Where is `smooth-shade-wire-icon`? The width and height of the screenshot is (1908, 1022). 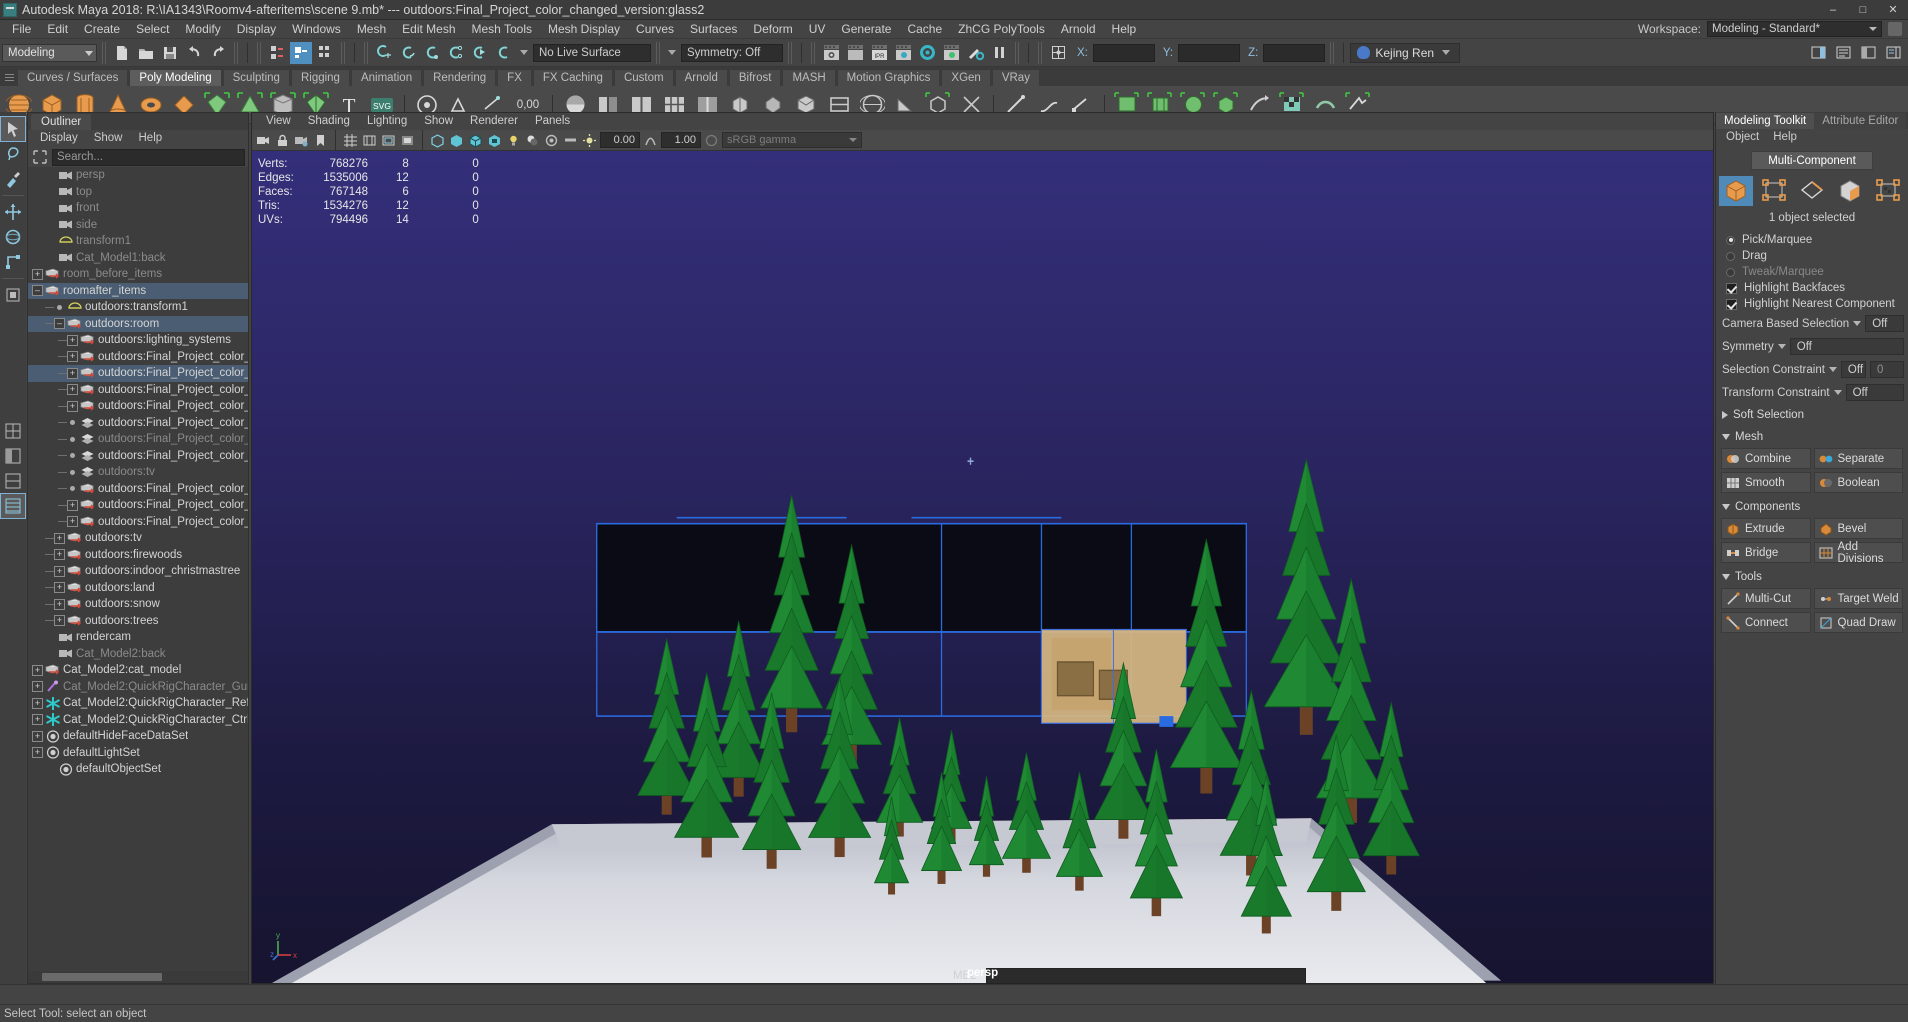
smooth-shade-wire-icon is located at coordinates (475, 140).